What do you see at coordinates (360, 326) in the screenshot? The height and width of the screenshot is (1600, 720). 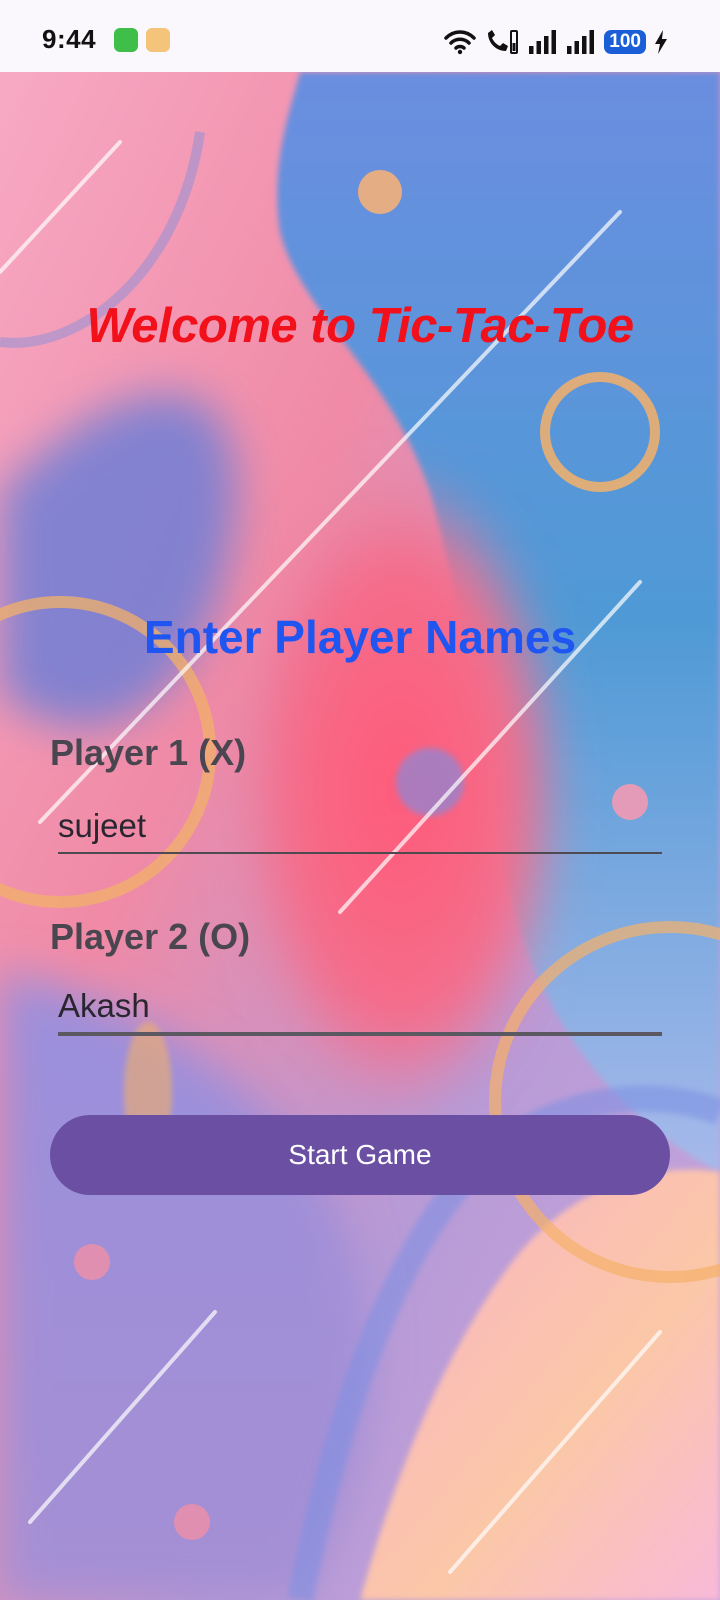 I see `welcome-title: Welcome to Tic-Tac-Toe` at bounding box center [360, 326].